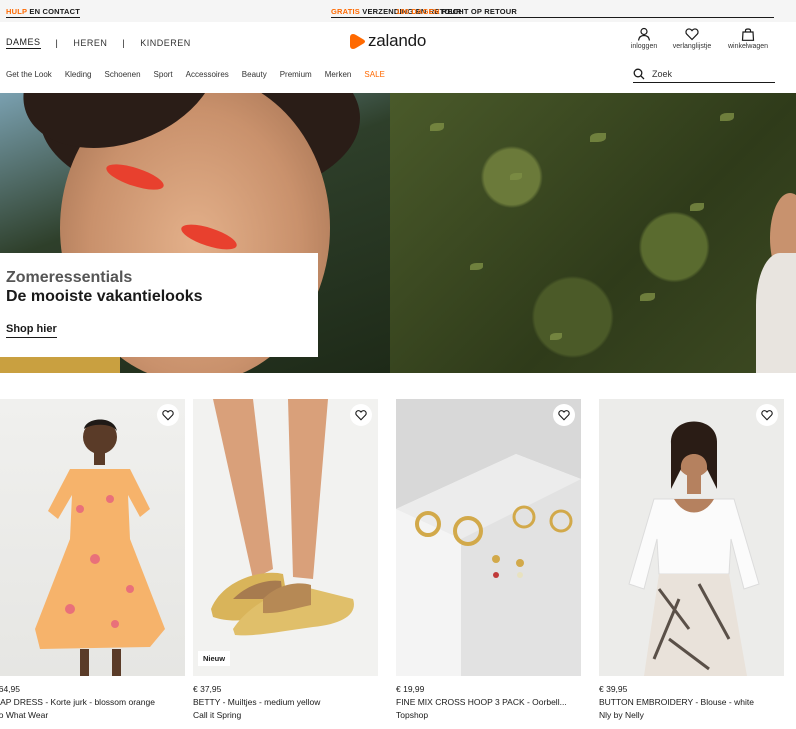  What do you see at coordinates (704, 74) in the screenshot?
I see `search-input: Zoek` at bounding box center [704, 74].